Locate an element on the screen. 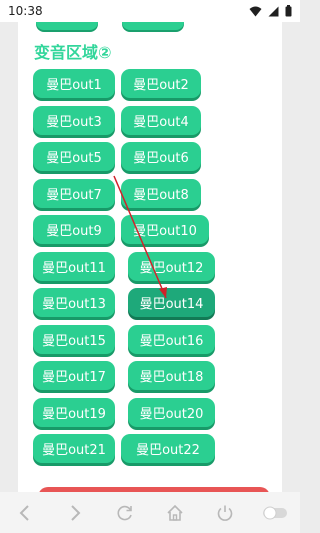 This screenshot has height=533, width=320. status-time: 10:38 is located at coordinates (25, 11).